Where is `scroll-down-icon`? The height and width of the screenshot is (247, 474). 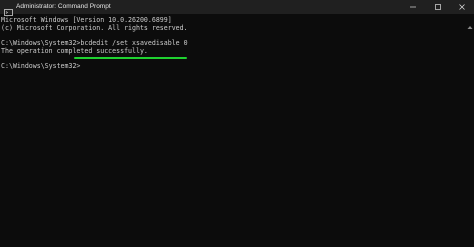 scroll-down-icon is located at coordinates (470, 243).